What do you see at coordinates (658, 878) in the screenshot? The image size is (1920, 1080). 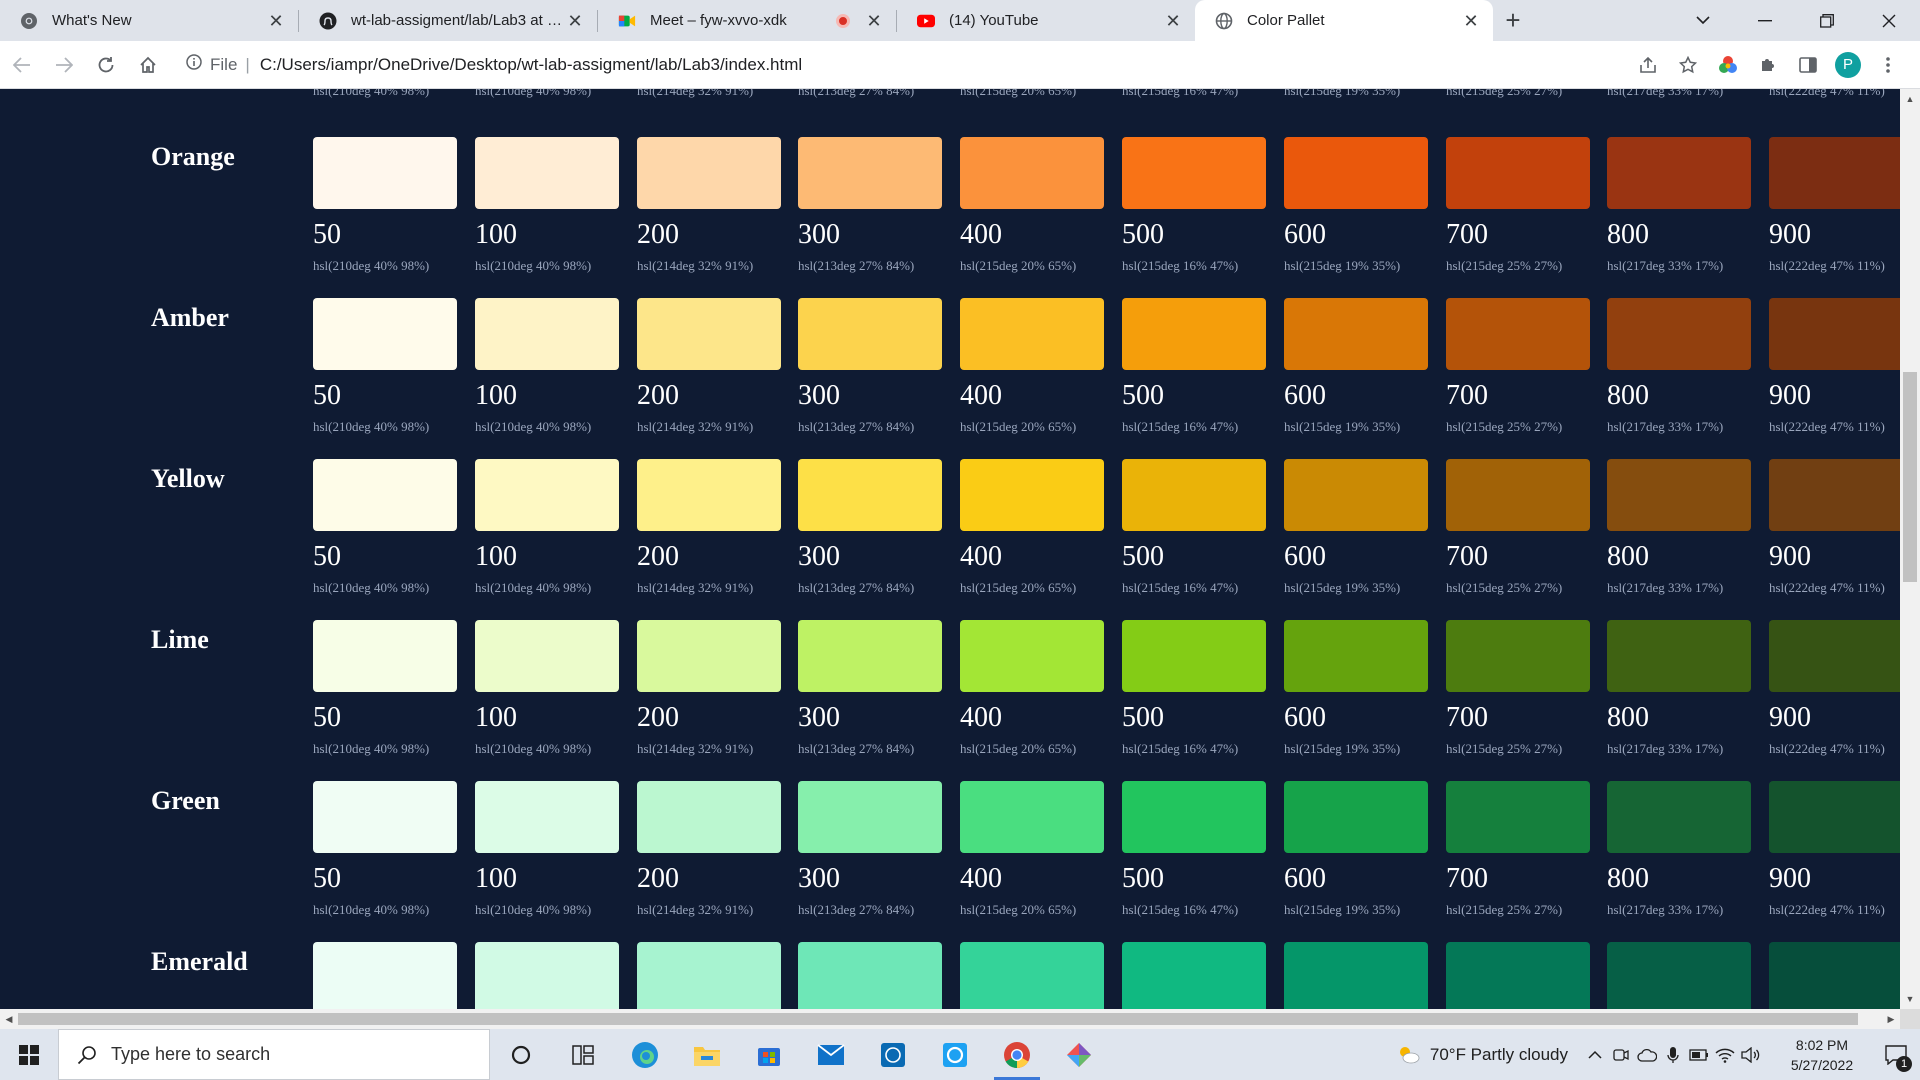 I see `shade-number: 200` at bounding box center [658, 878].